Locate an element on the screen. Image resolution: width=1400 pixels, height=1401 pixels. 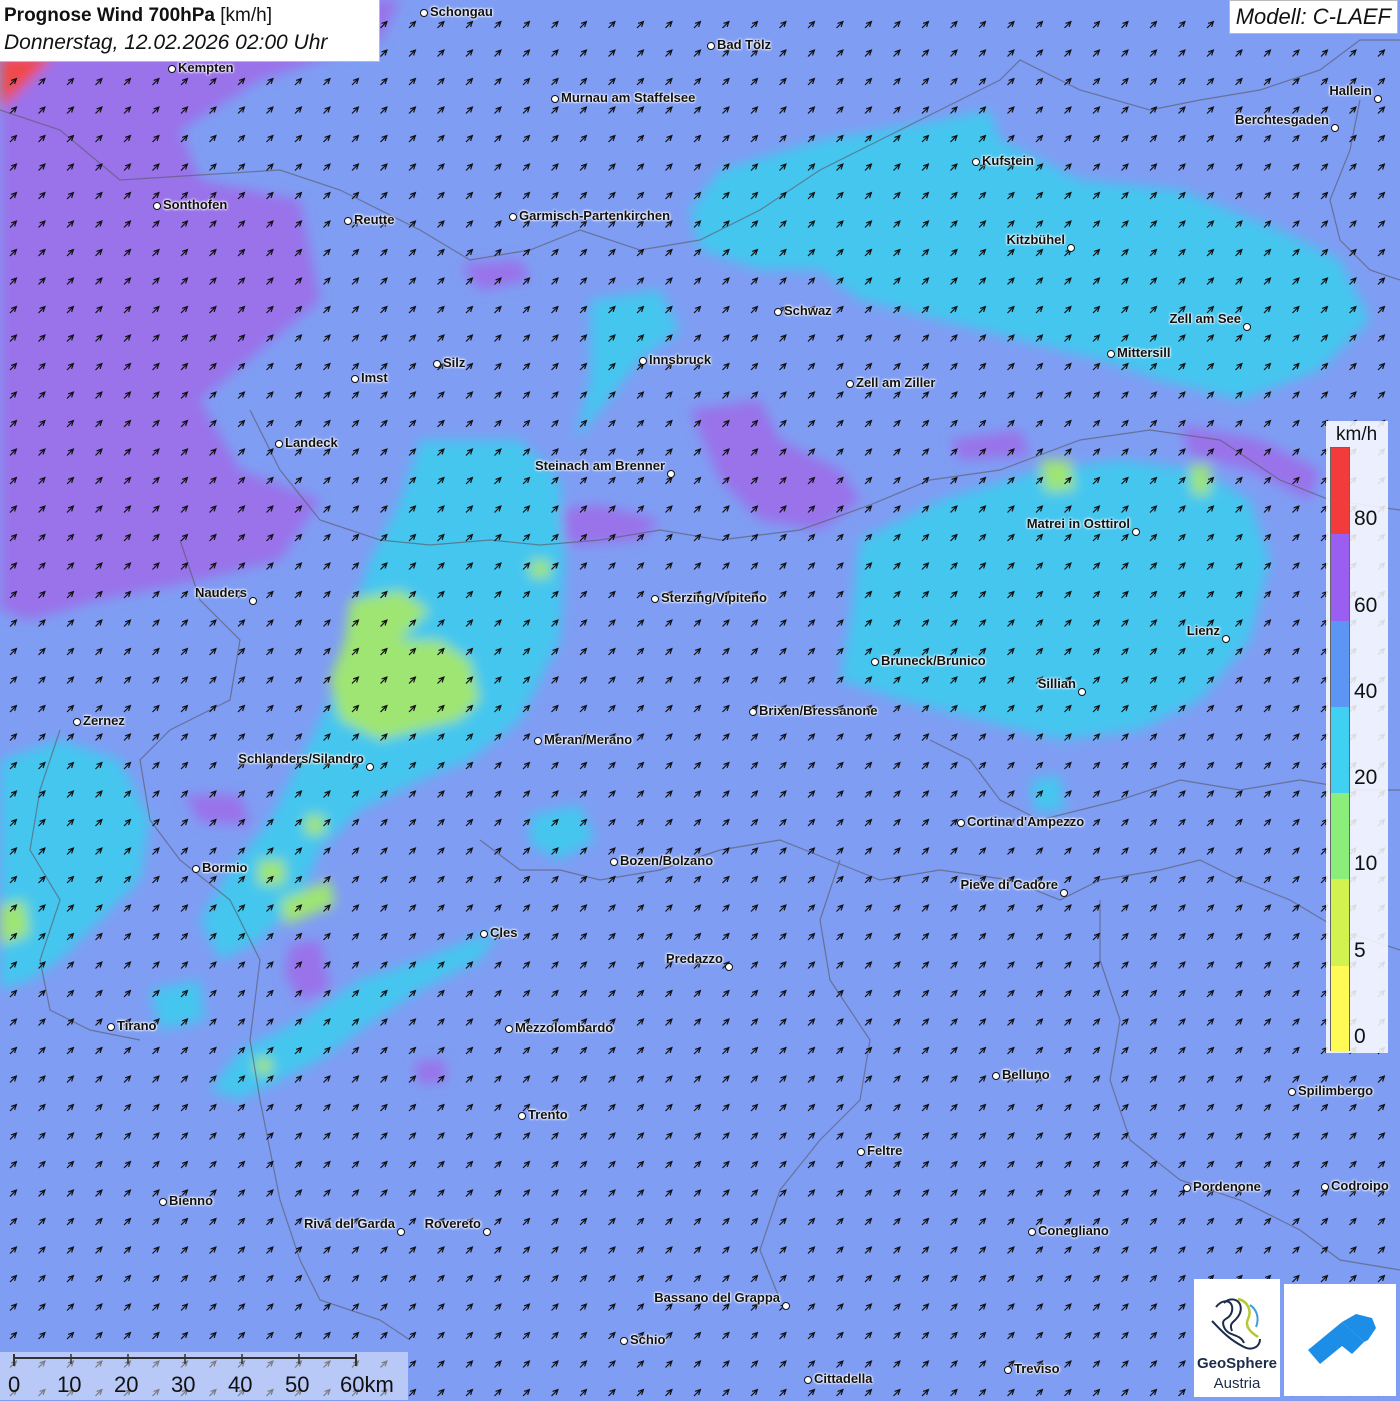
city-label: Rovereto is located at coordinates (452, 1223).